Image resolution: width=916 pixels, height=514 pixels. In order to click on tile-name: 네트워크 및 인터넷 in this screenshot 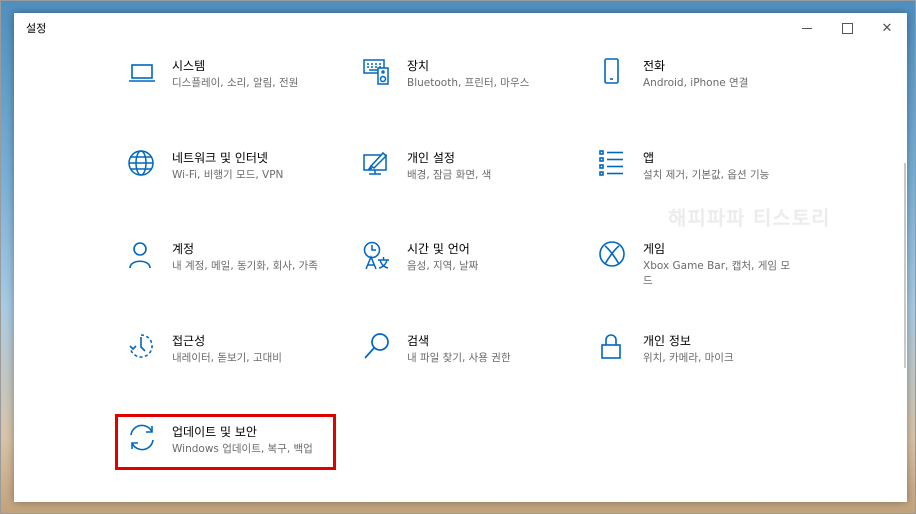, I will do `click(220, 158)`.